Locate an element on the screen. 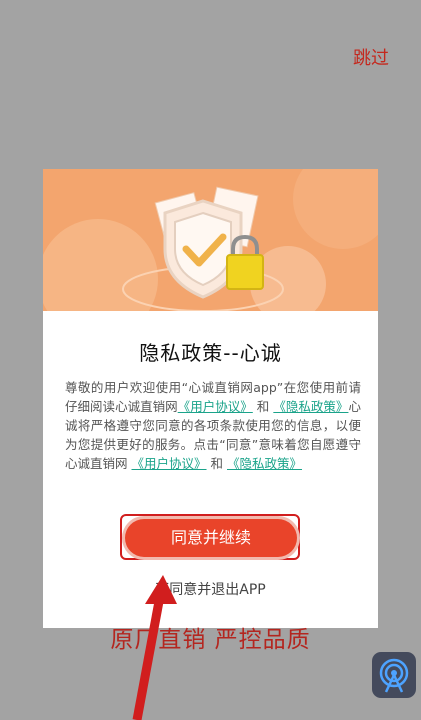  slogan-text: 原厂直销 严控品质 is located at coordinates (210, 640).